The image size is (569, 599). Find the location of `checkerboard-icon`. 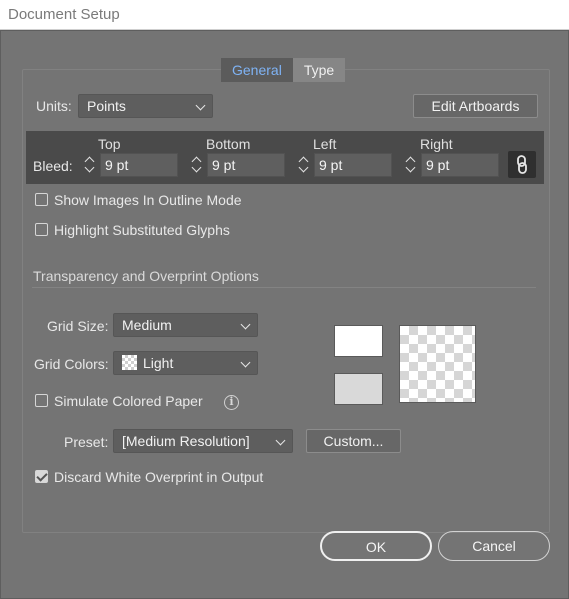

checkerboard-icon is located at coordinates (129, 362).